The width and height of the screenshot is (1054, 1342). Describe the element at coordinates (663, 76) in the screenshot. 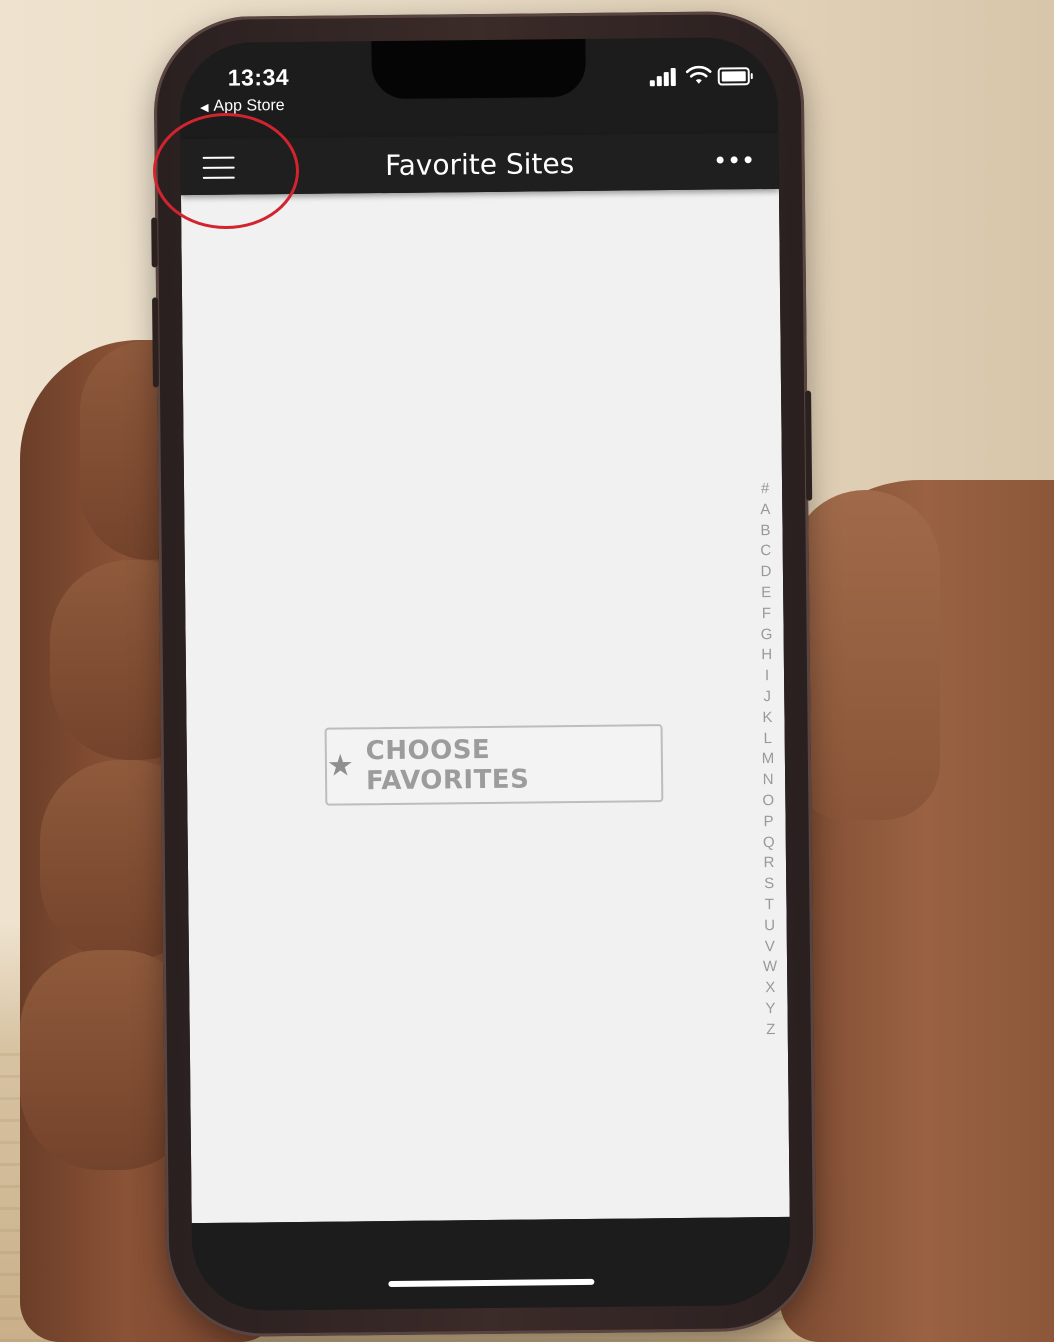

I see `cellular-signal-icon` at that location.